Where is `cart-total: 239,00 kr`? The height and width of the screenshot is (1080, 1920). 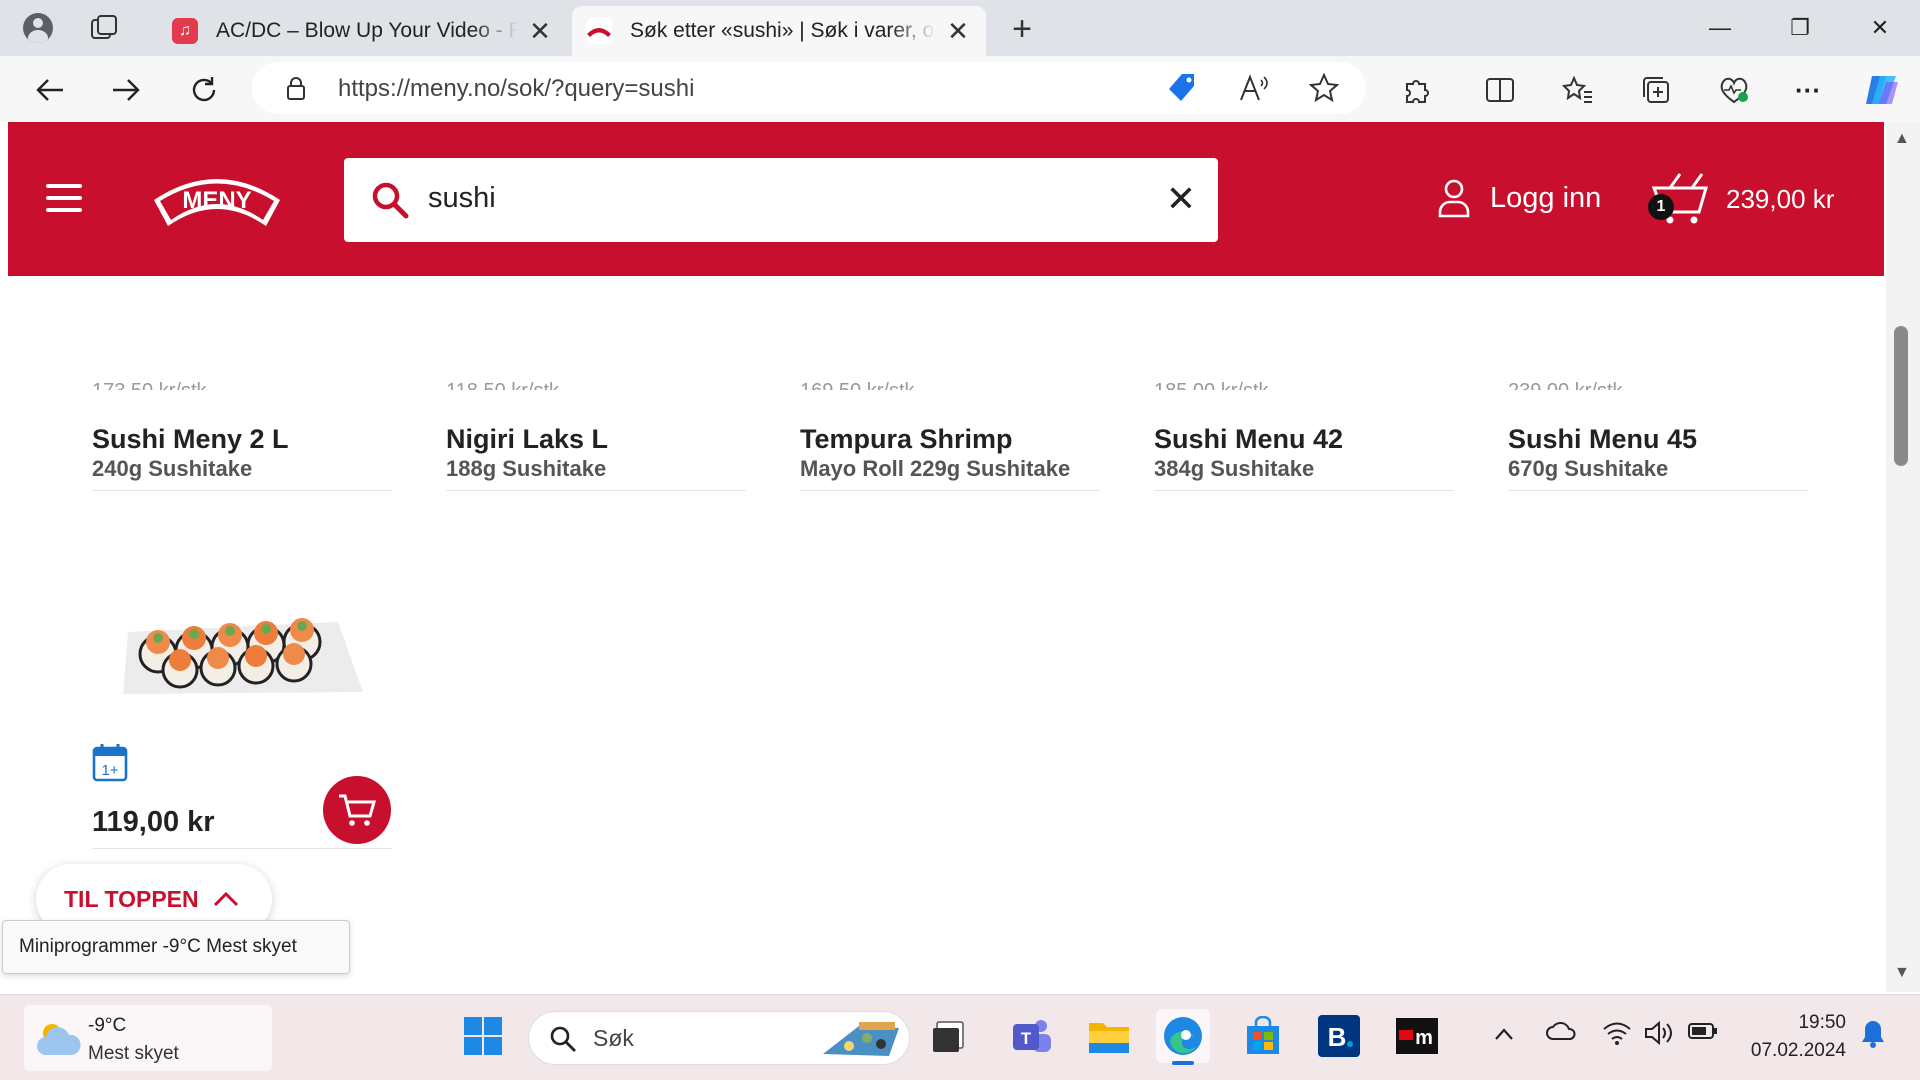 cart-total: 239,00 kr is located at coordinates (1780, 199).